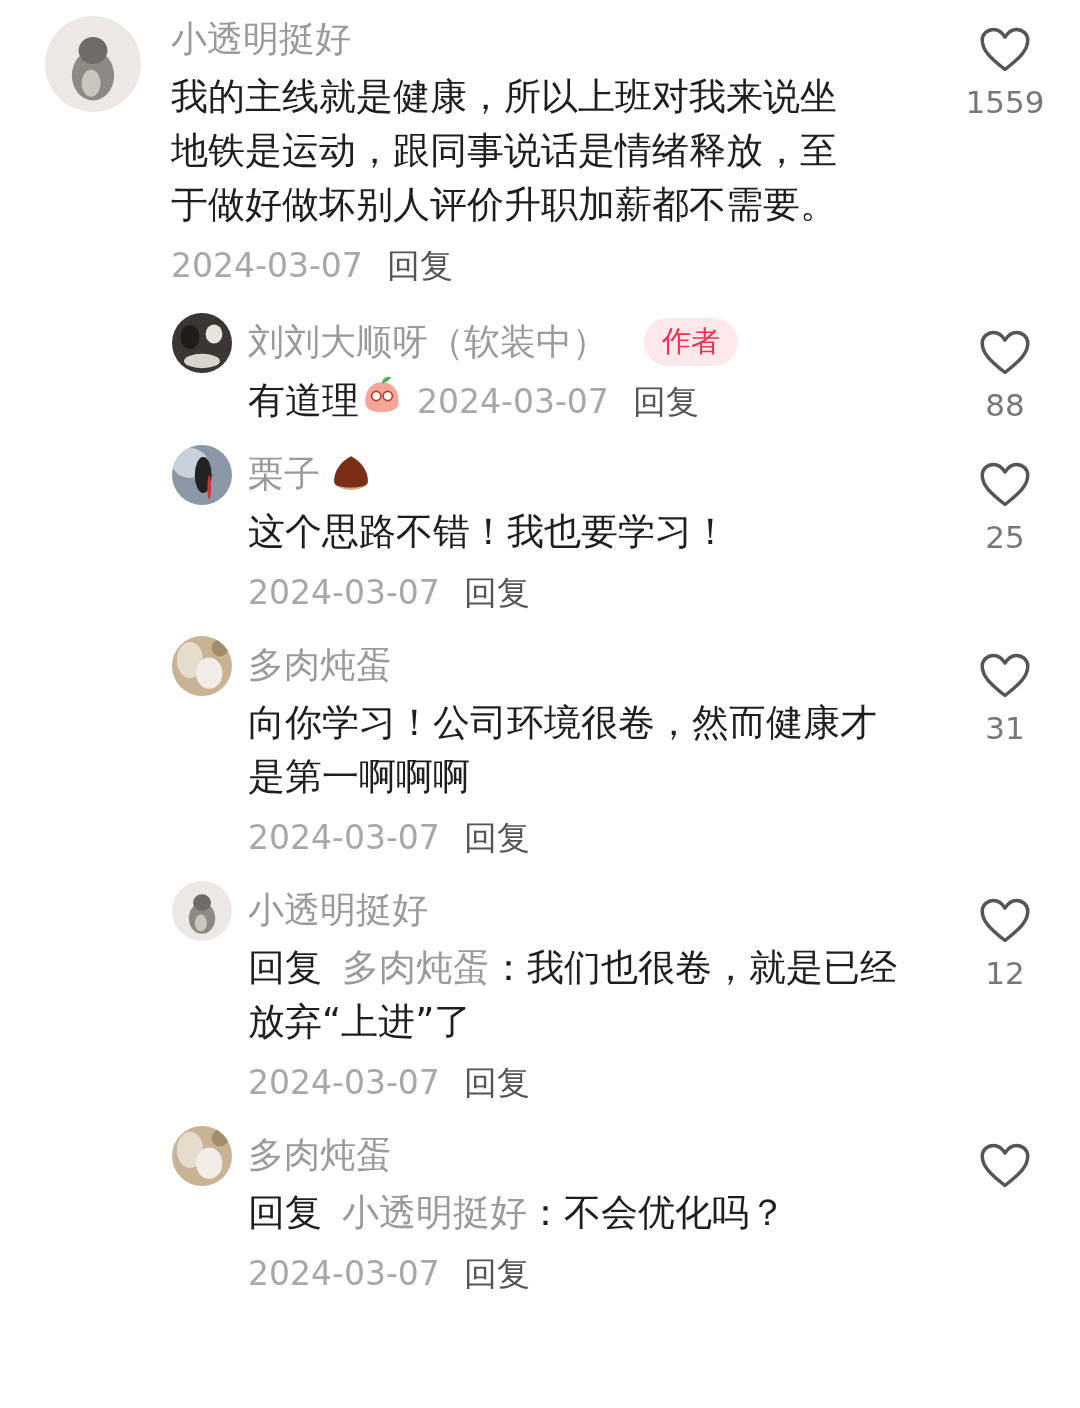 This screenshot has height=1408, width=1080. Describe the element at coordinates (1005, 973) in the screenshot. I see `like-count: 12` at that location.